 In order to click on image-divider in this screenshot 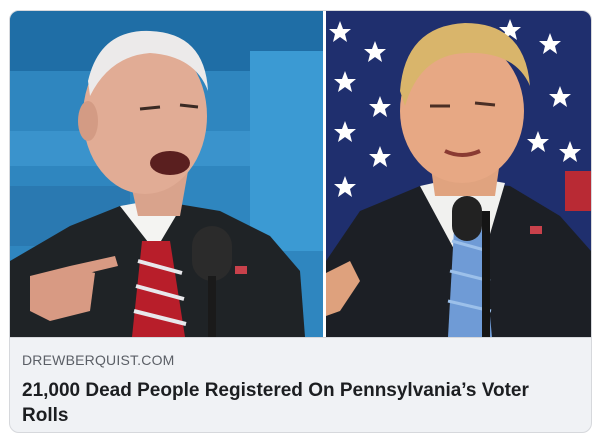, I will do `click(324, 174)`.